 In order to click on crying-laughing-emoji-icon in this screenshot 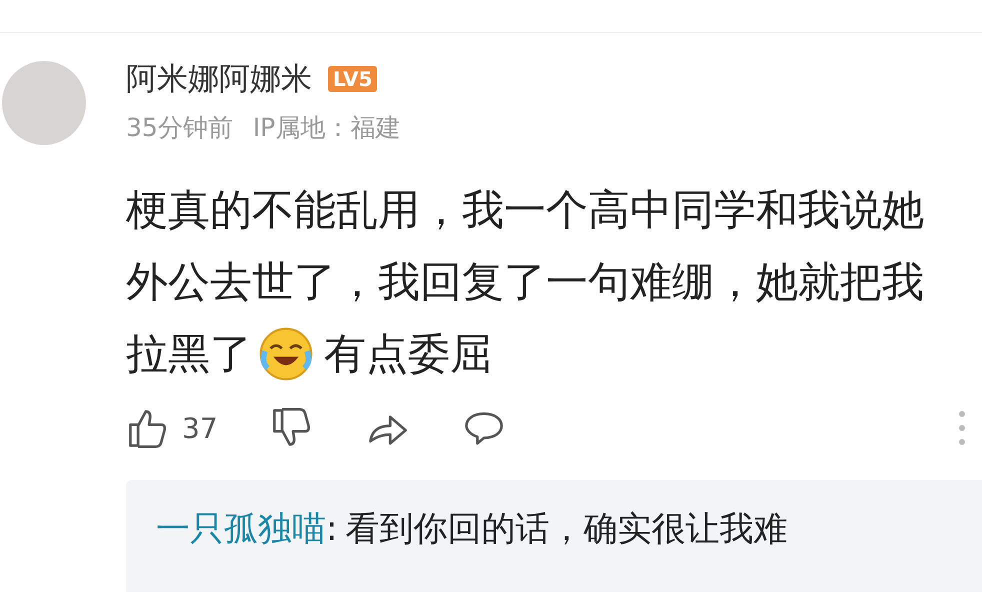, I will do `click(286, 354)`.